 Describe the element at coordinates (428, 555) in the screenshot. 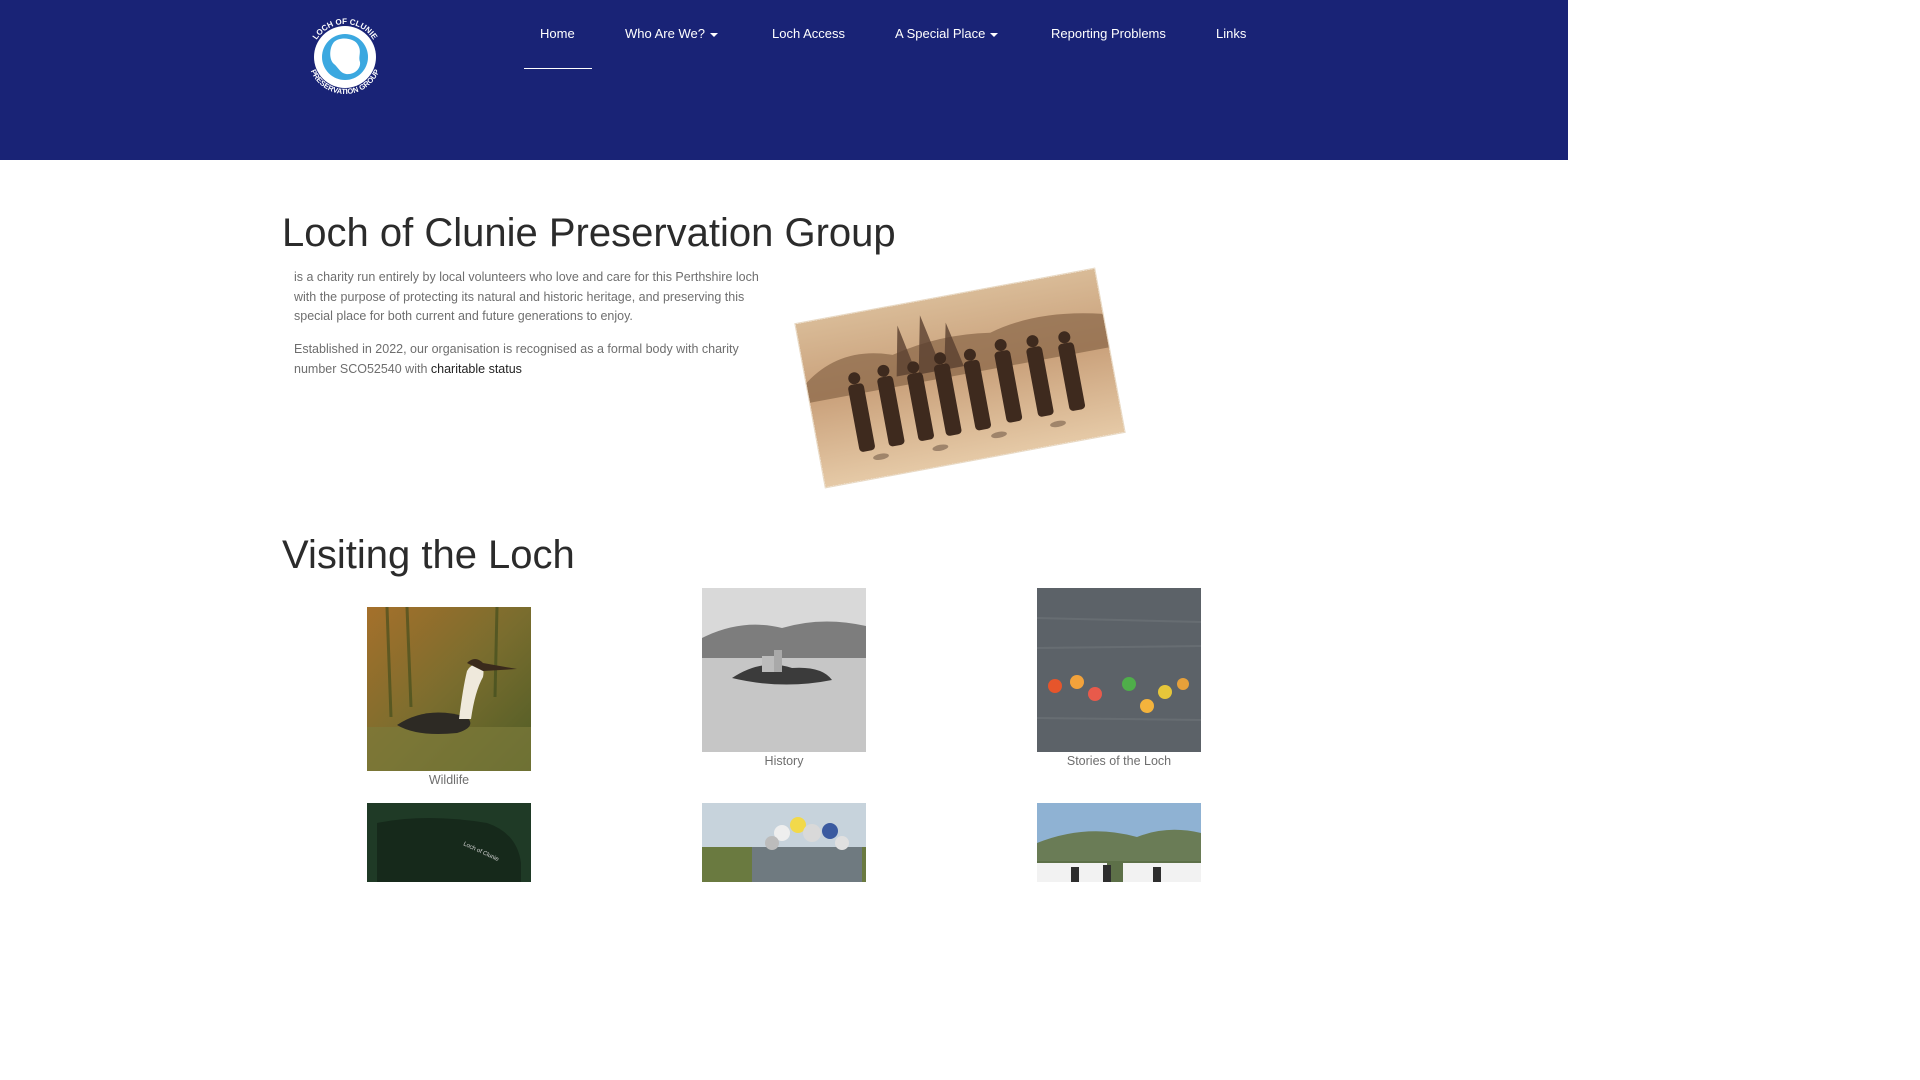

I see `section-title-visiting: Visiting the Loch` at that location.